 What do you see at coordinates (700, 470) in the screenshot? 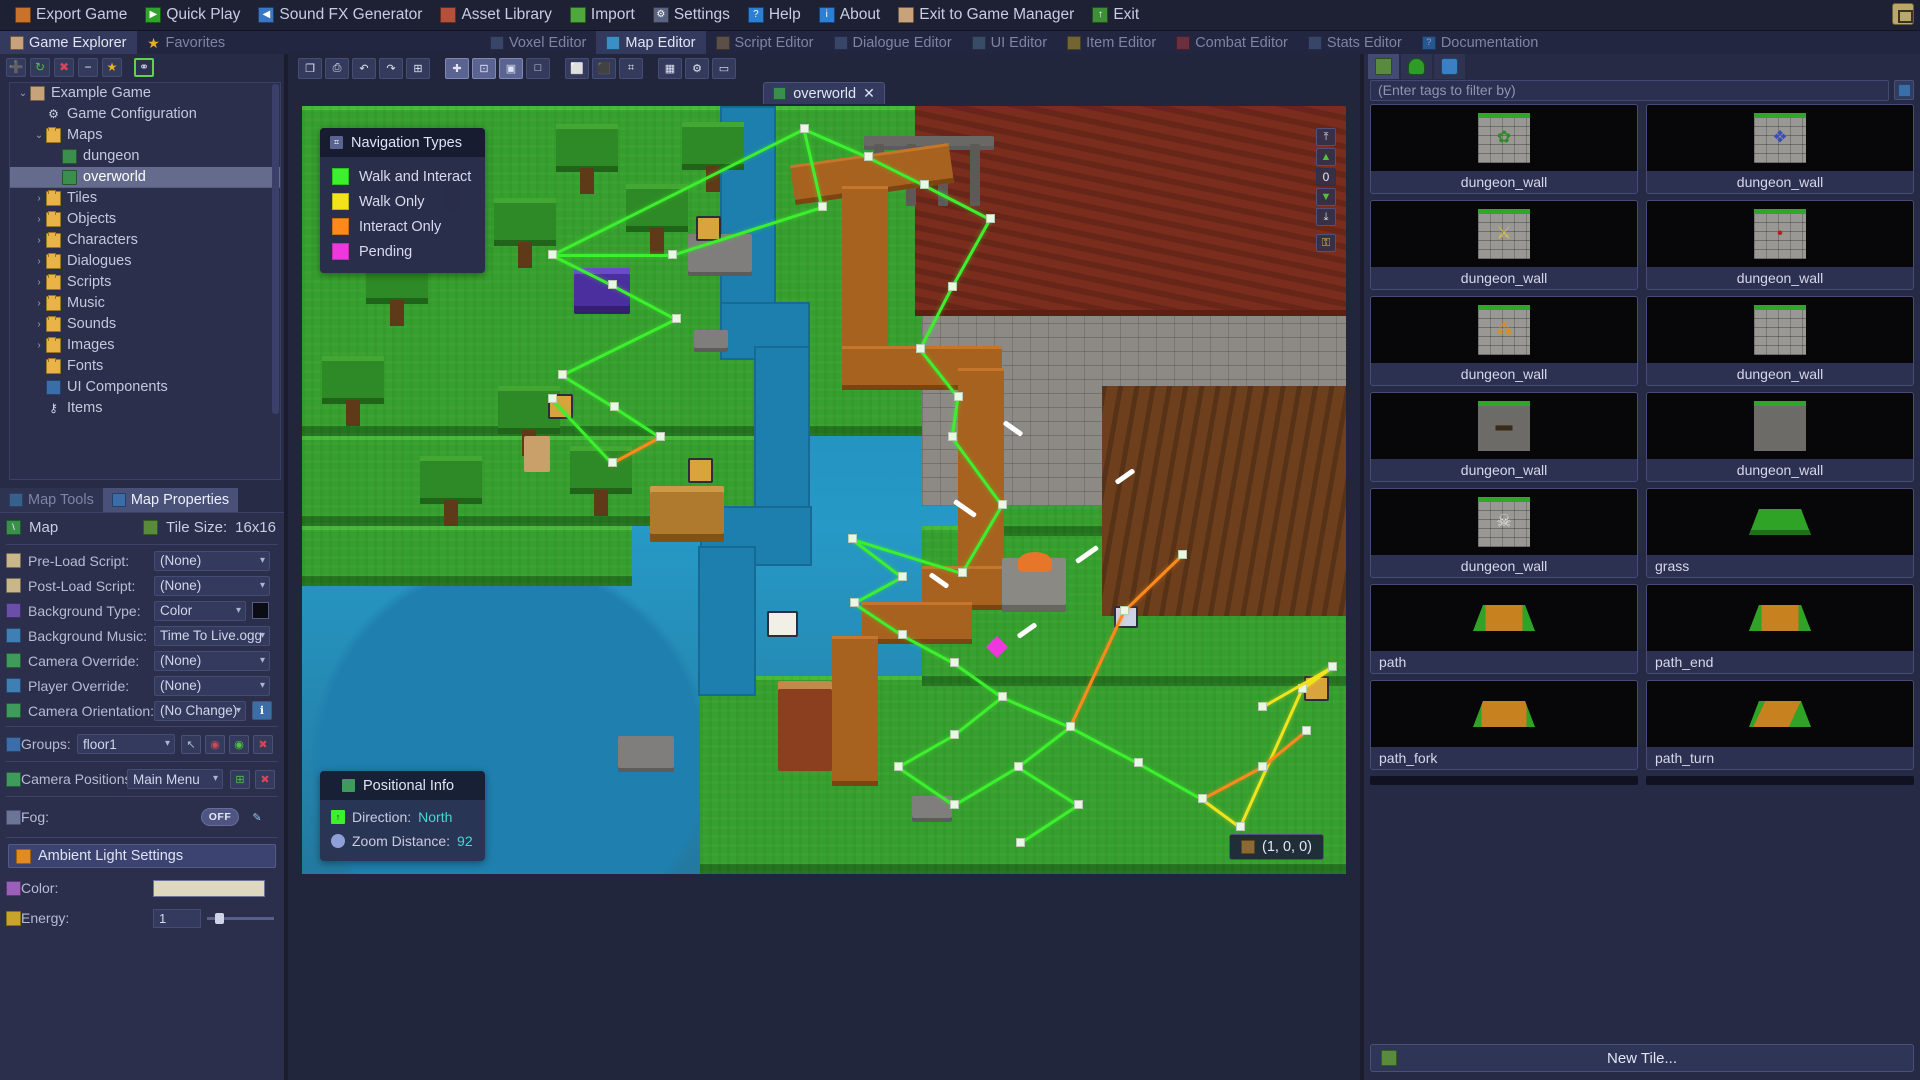
I see `object-marker-icon` at bounding box center [700, 470].